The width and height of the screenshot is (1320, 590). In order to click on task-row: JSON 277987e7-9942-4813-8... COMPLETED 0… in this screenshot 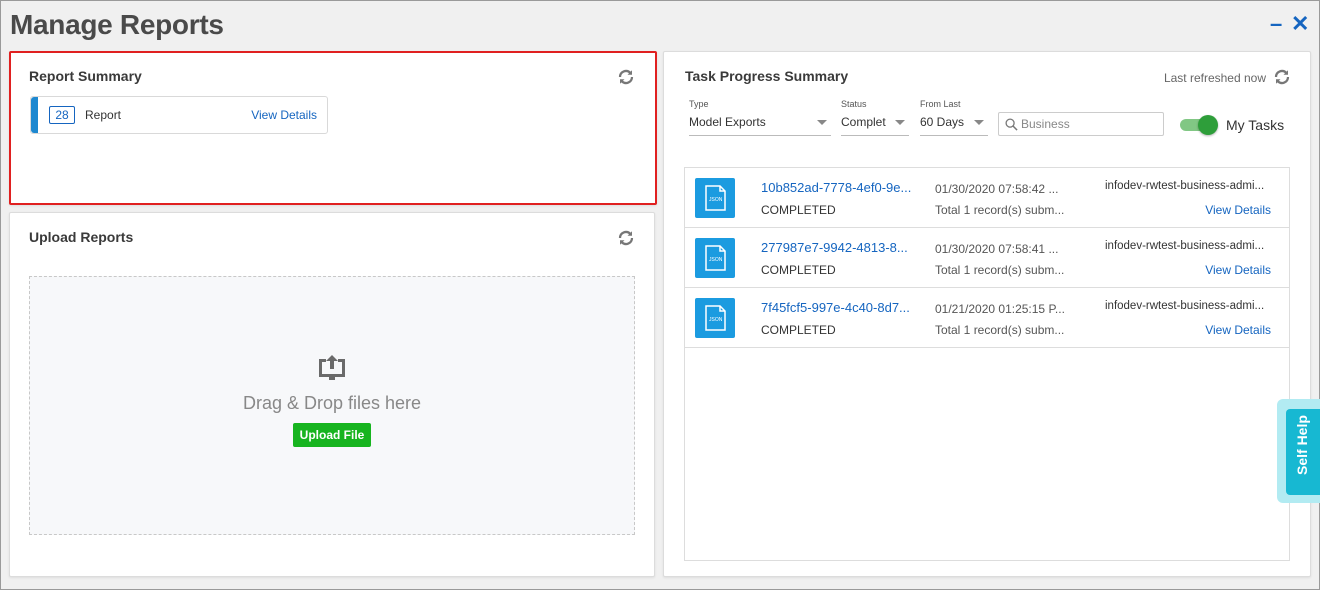, I will do `click(987, 258)`.